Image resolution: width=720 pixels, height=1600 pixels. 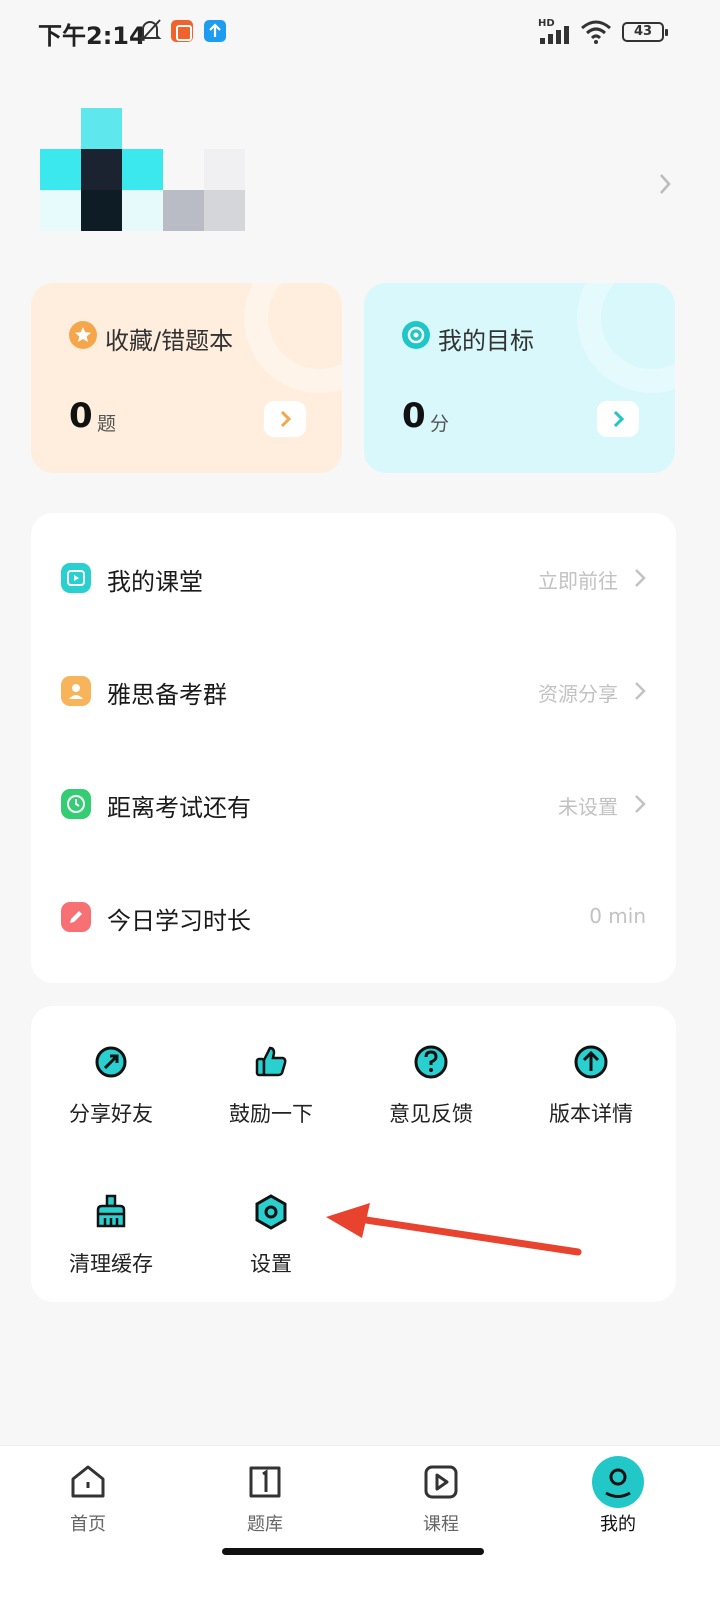 I want to click on profile-icon, so click(x=618, y=1483).